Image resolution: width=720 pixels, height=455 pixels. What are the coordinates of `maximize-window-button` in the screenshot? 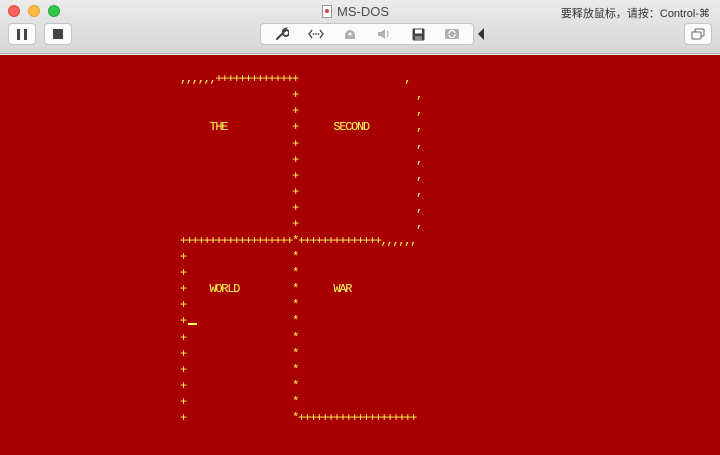 It's located at (54, 11).